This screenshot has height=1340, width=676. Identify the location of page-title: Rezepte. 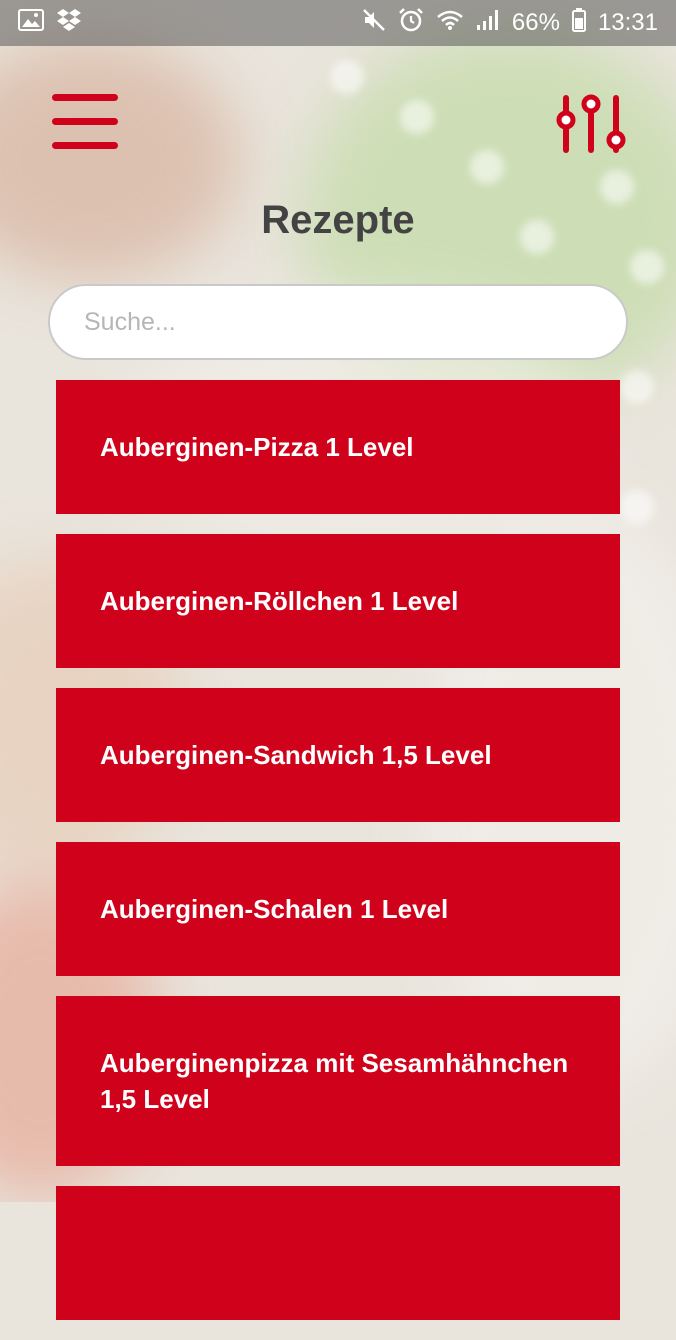
(338, 220).